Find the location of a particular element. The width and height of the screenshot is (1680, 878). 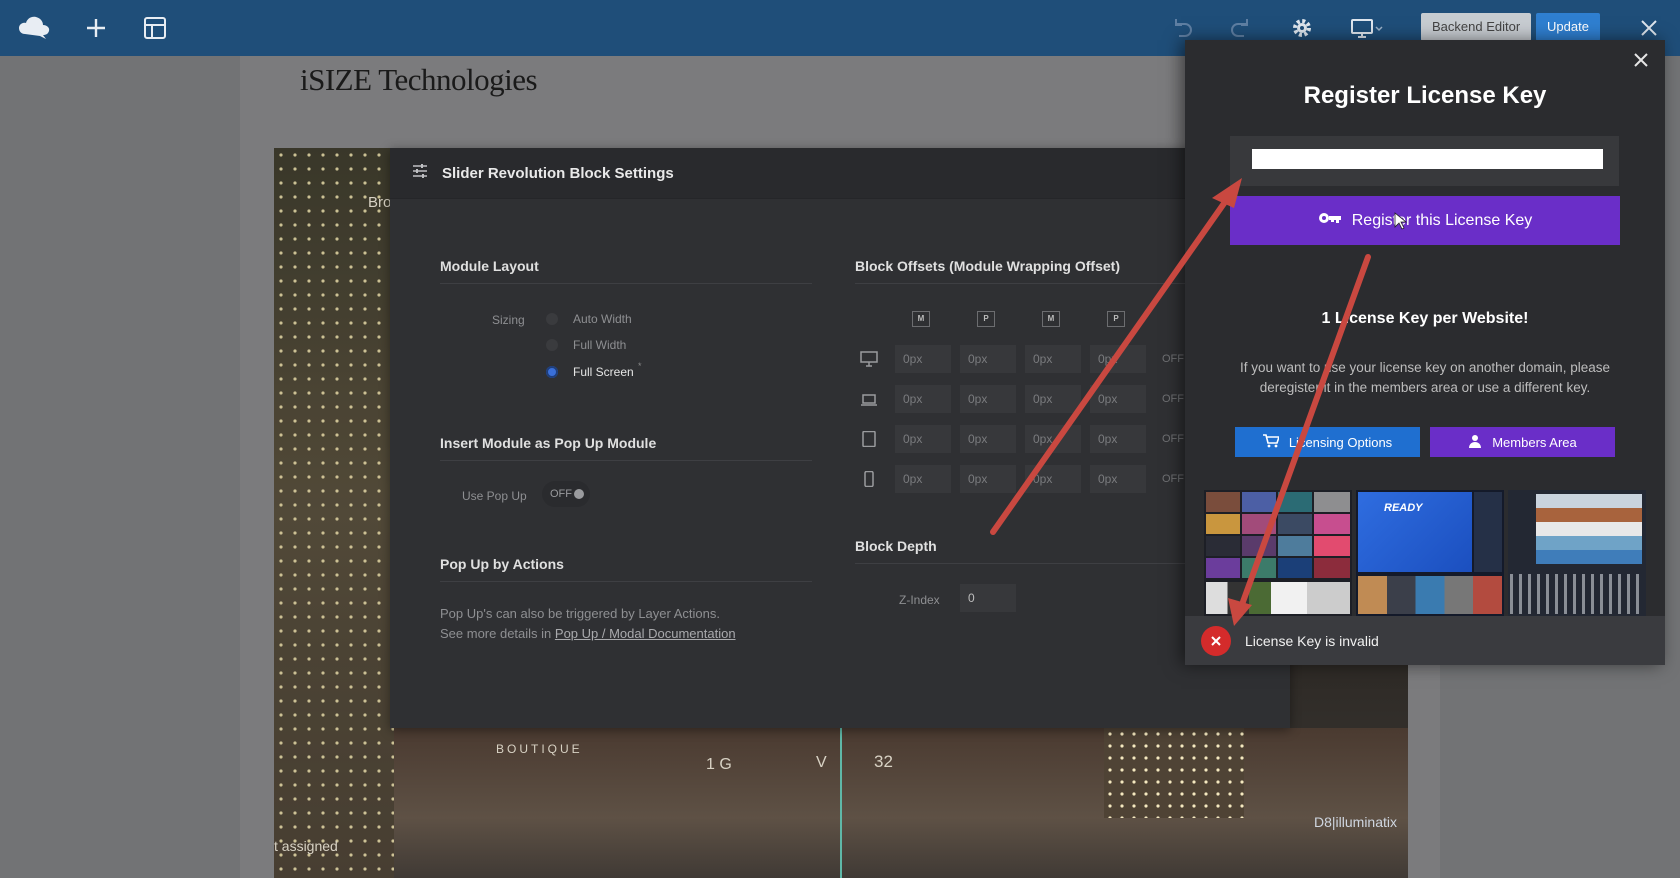

use-popup-toggle-text: OFF is located at coordinates (561, 494).